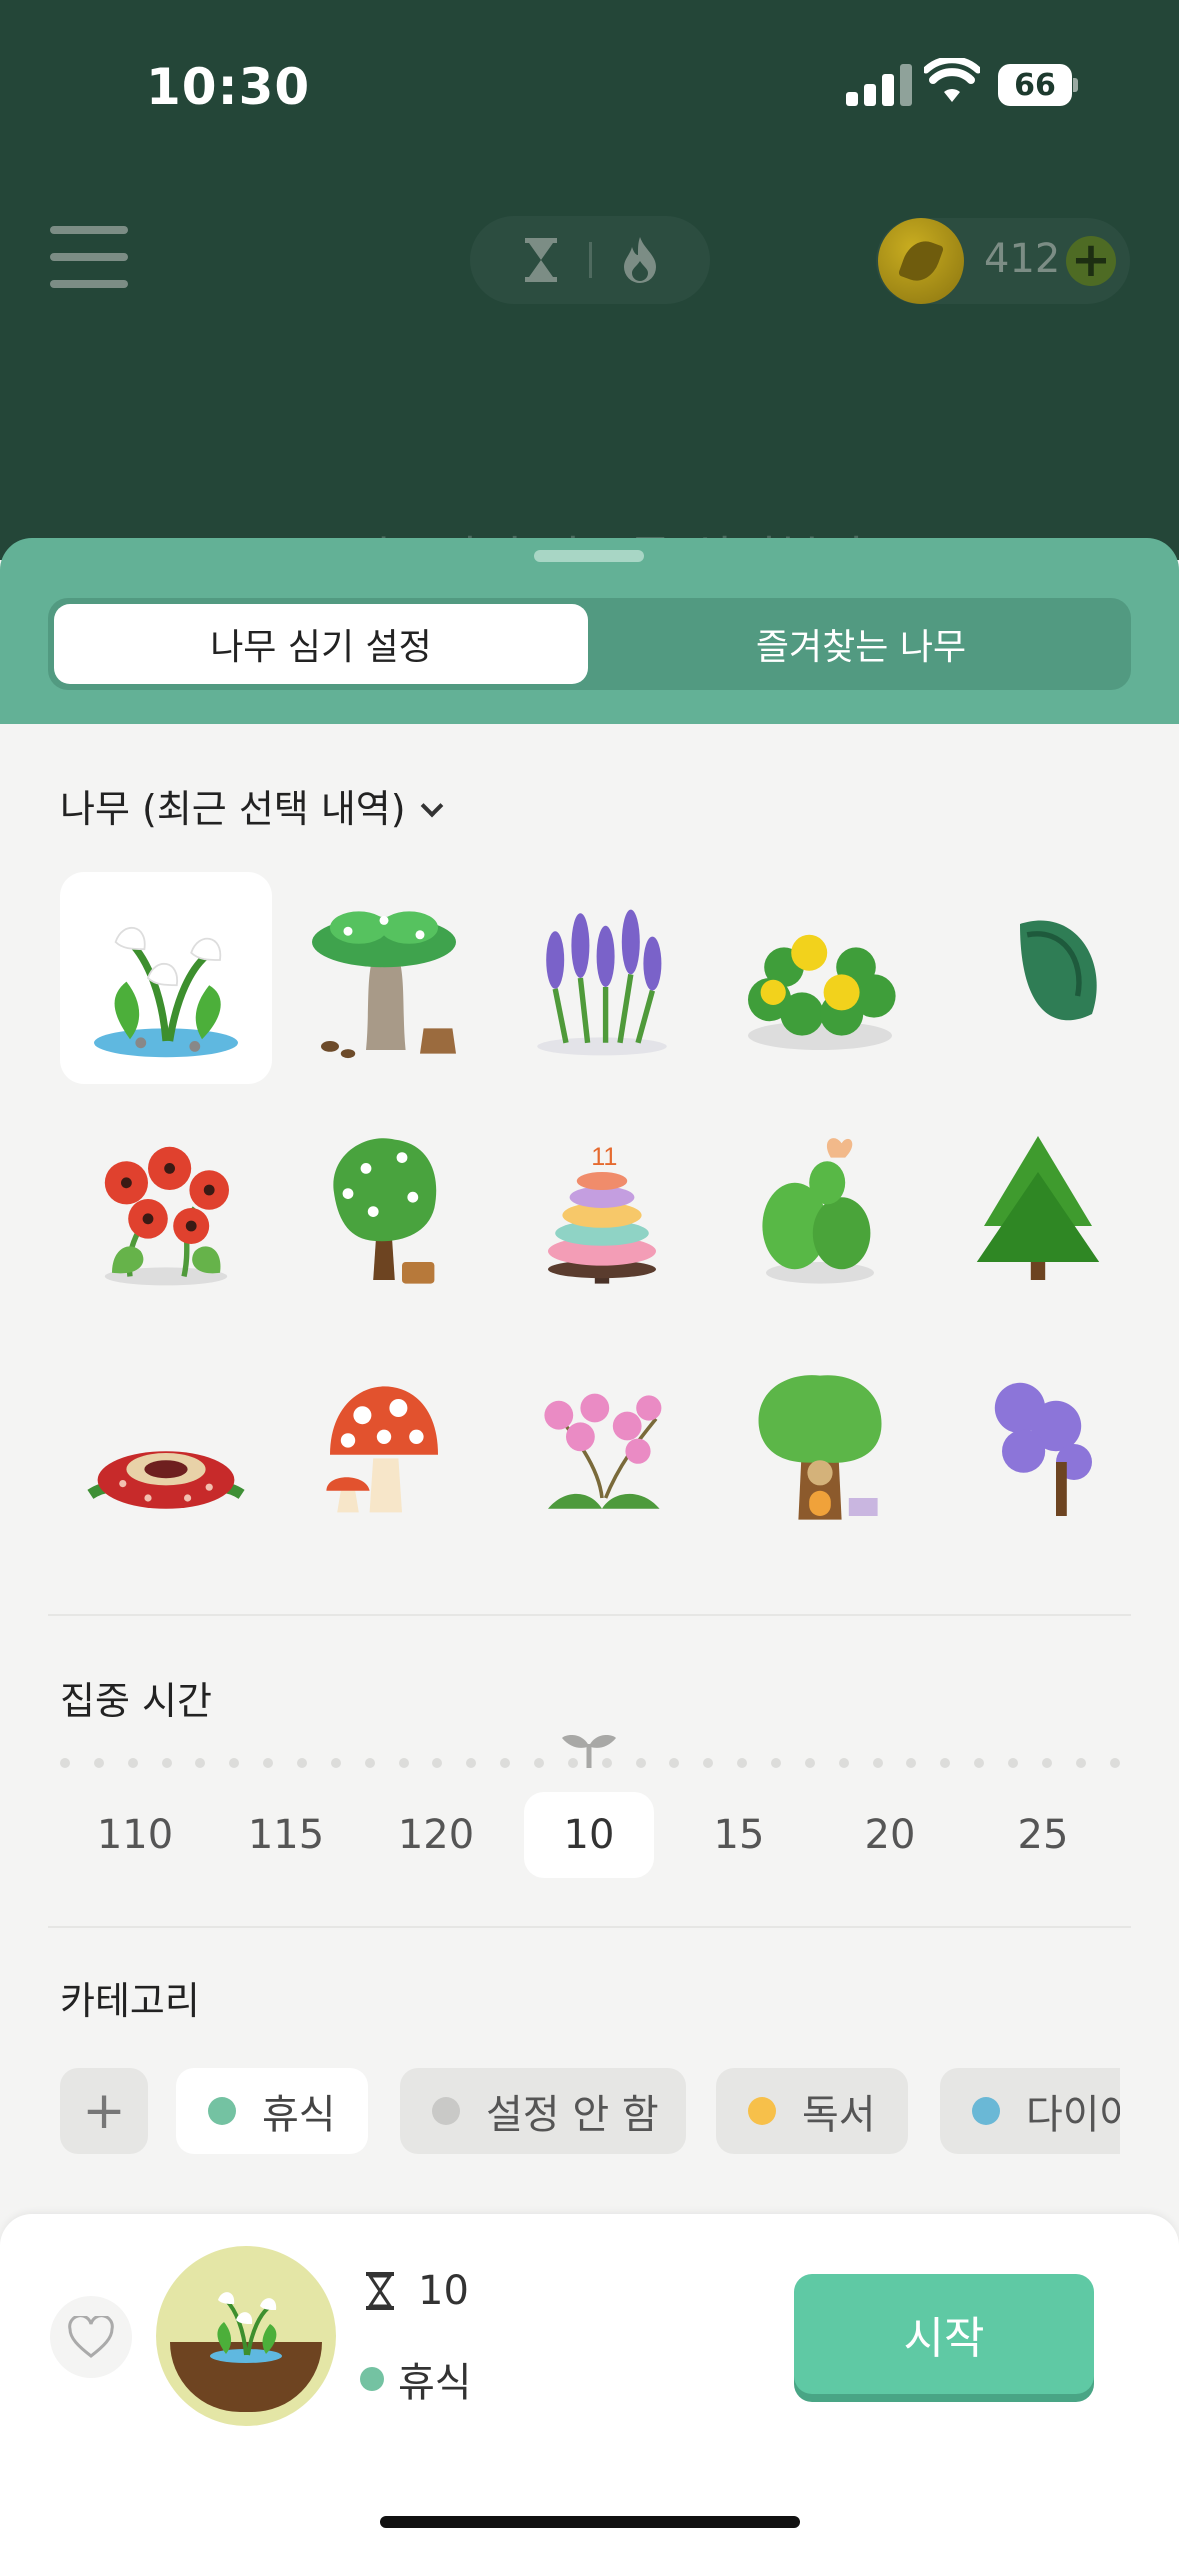 Image resolution: width=1179 pixels, height=2556 pixels. What do you see at coordinates (89, 257) in the screenshot?
I see `menu-button` at bounding box center [89, 257].